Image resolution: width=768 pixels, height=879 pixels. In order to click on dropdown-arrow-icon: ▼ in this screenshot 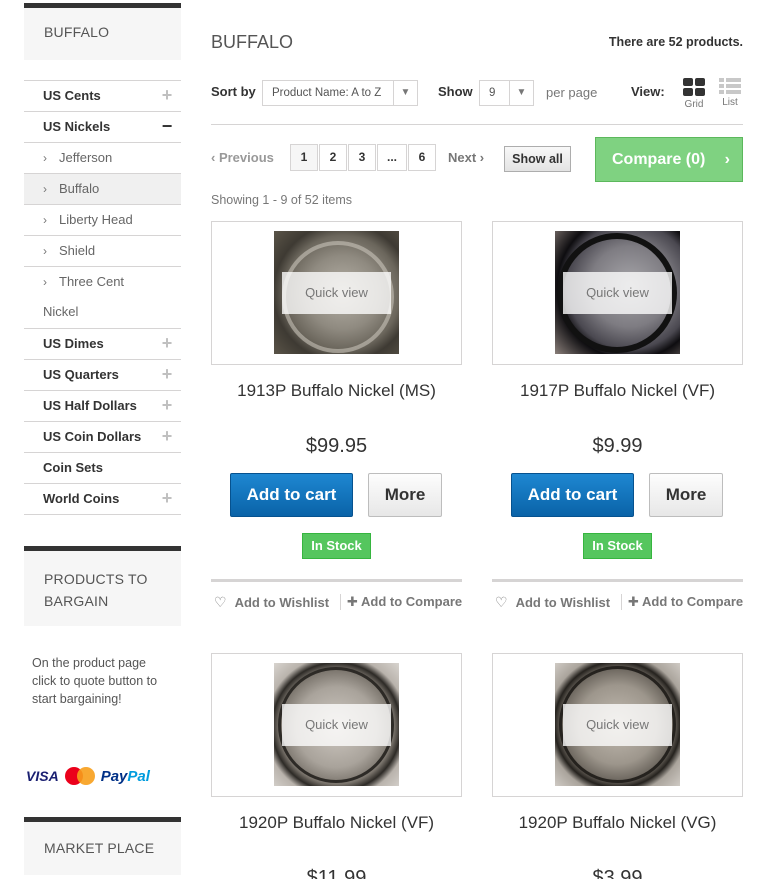, I will do `click(521, 93)`.